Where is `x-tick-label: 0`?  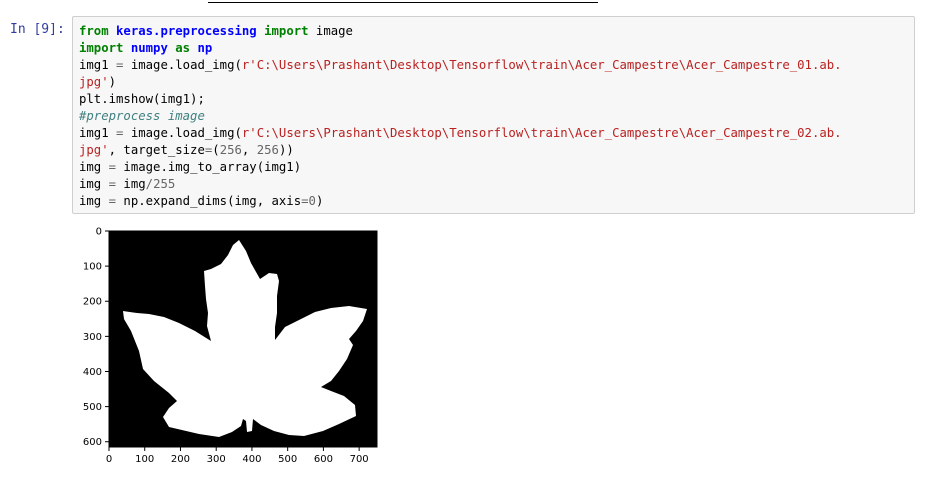
x-tick-label: 0 is located at coordinates (109, 459).